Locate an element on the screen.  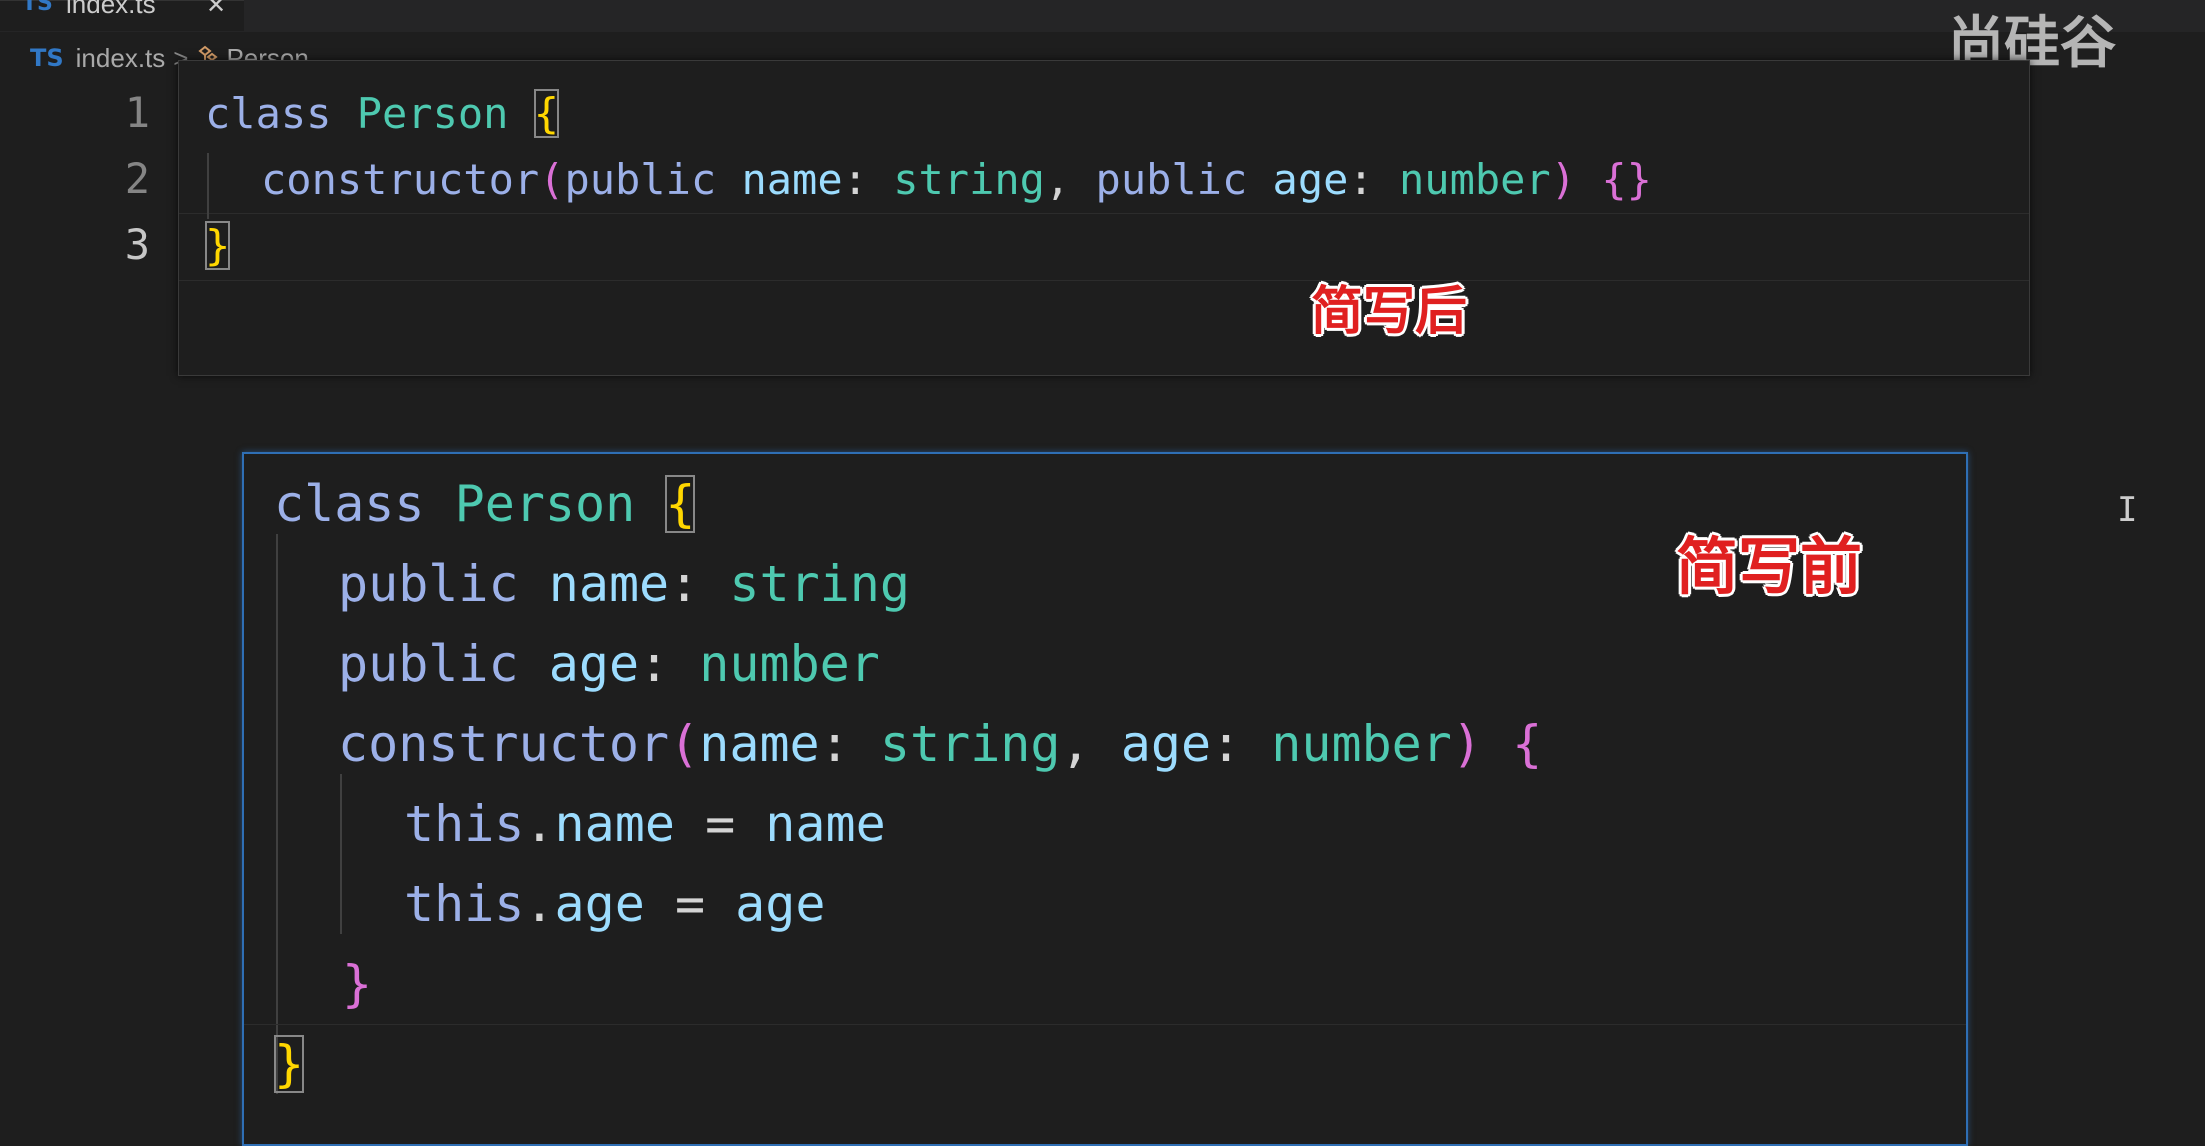
label-before: 简写前 is located at coordinates (1769, 566).